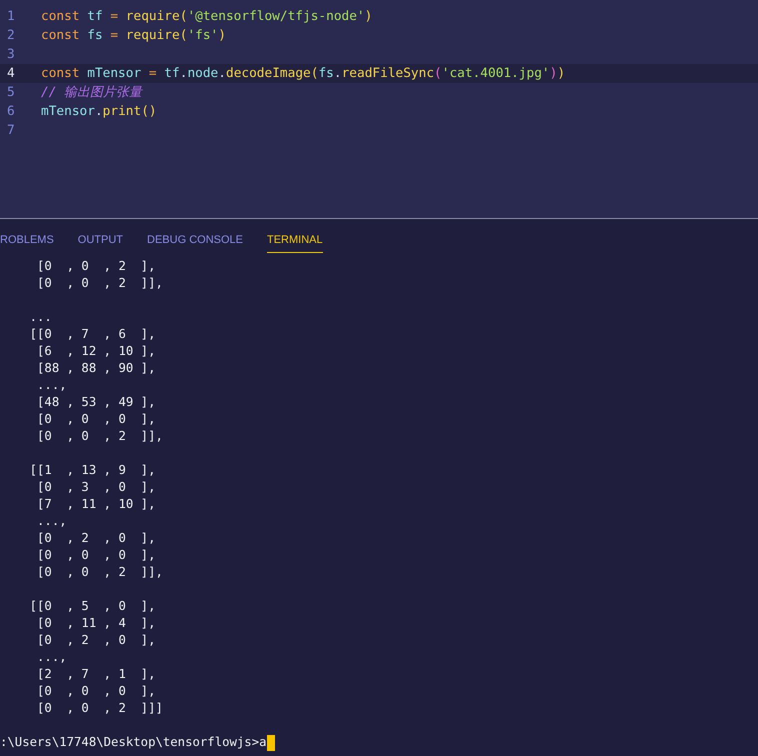 The image size is (758, 756). I want to click on line-number: 4, so click(11, 73).